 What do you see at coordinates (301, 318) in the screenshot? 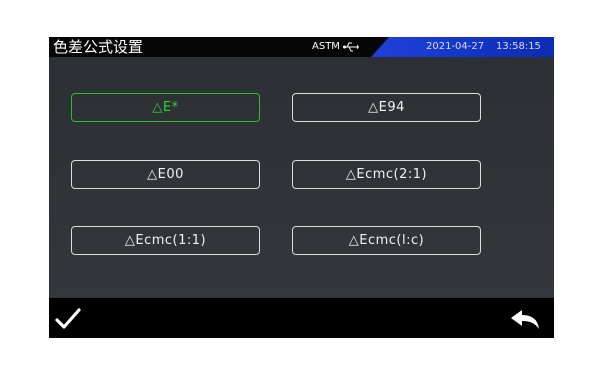
I see `bottom-bar` at bounding box center [301, 318].